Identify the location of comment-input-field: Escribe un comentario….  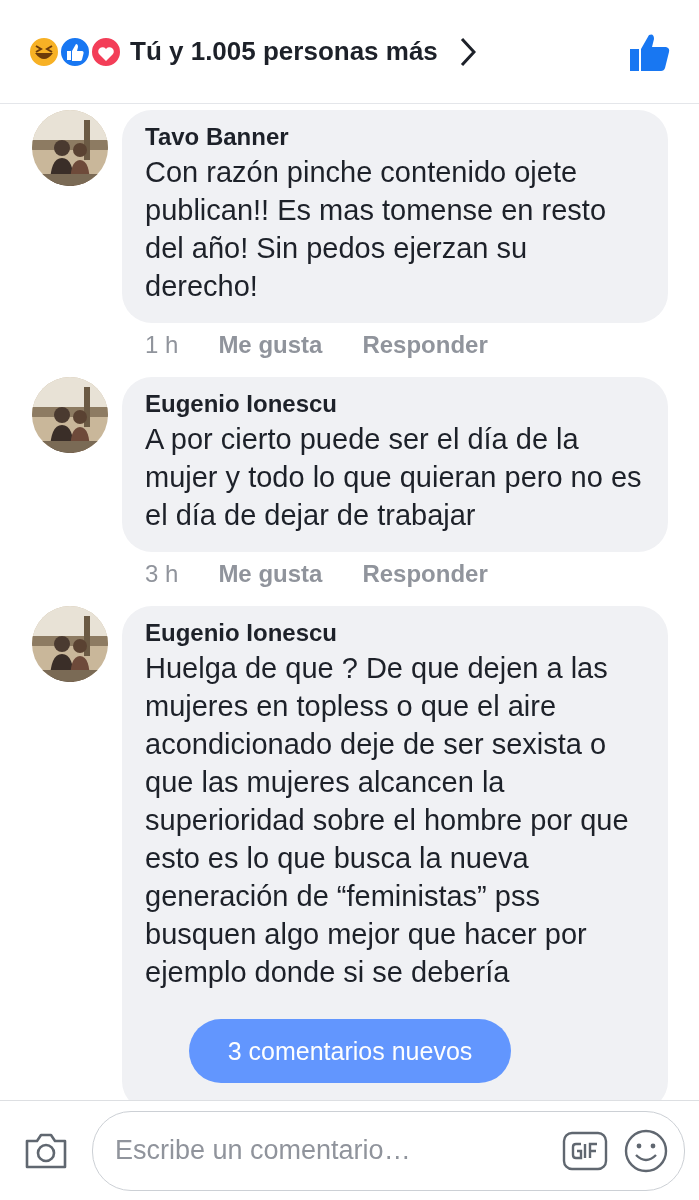
(329, 1150).